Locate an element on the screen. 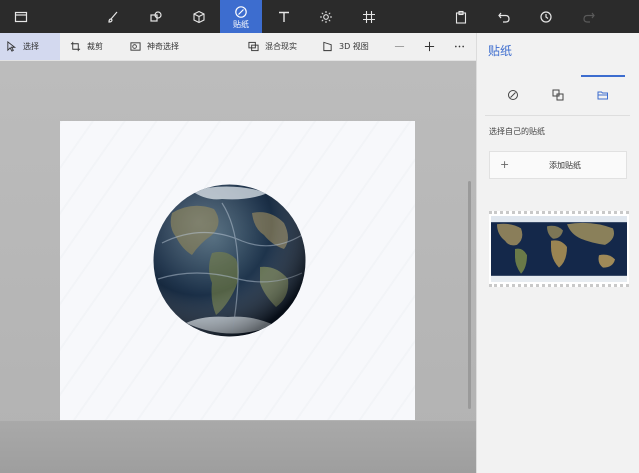 This screenshot has height=473, width=639. cursor-arrow-icon is located at coordinates (12, 46).